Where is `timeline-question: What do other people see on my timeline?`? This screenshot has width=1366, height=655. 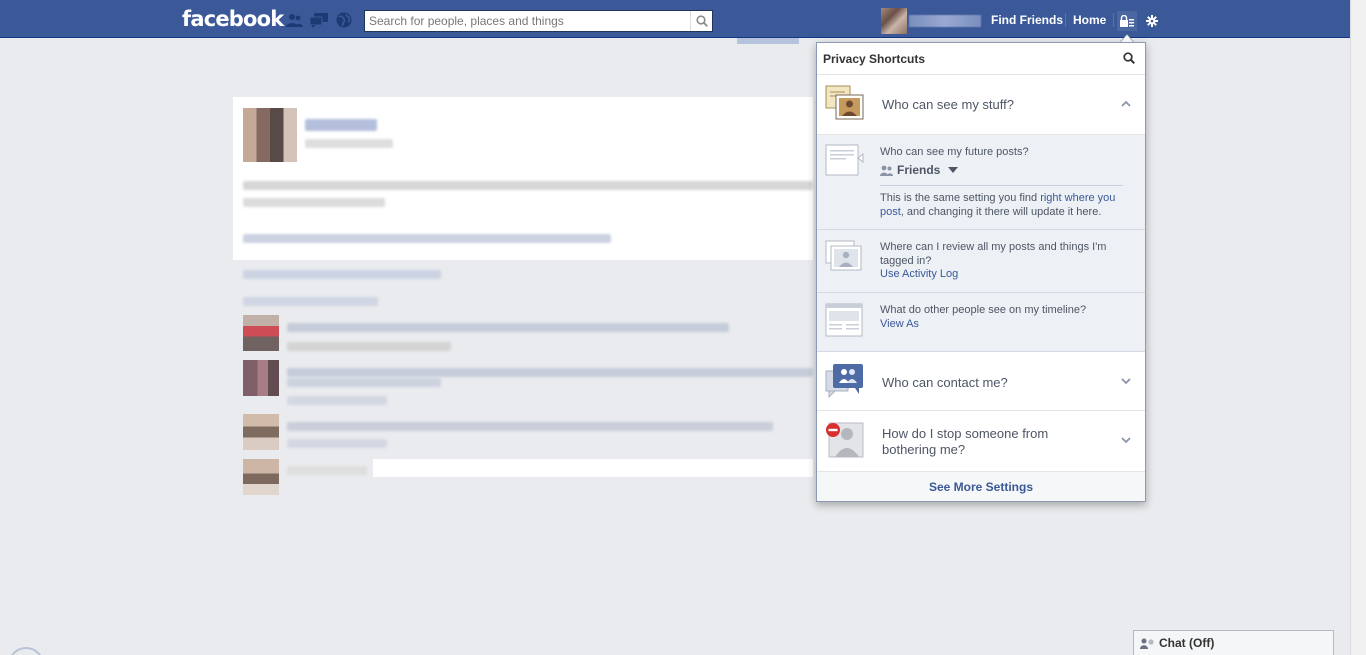 timeline-question: What do other people see on my timeline? is located at coordinates (983, 310).